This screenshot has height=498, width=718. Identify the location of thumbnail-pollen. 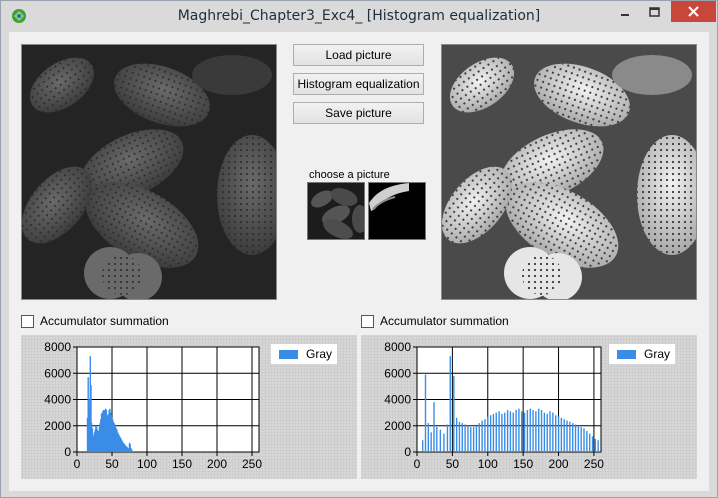
(336, 211).